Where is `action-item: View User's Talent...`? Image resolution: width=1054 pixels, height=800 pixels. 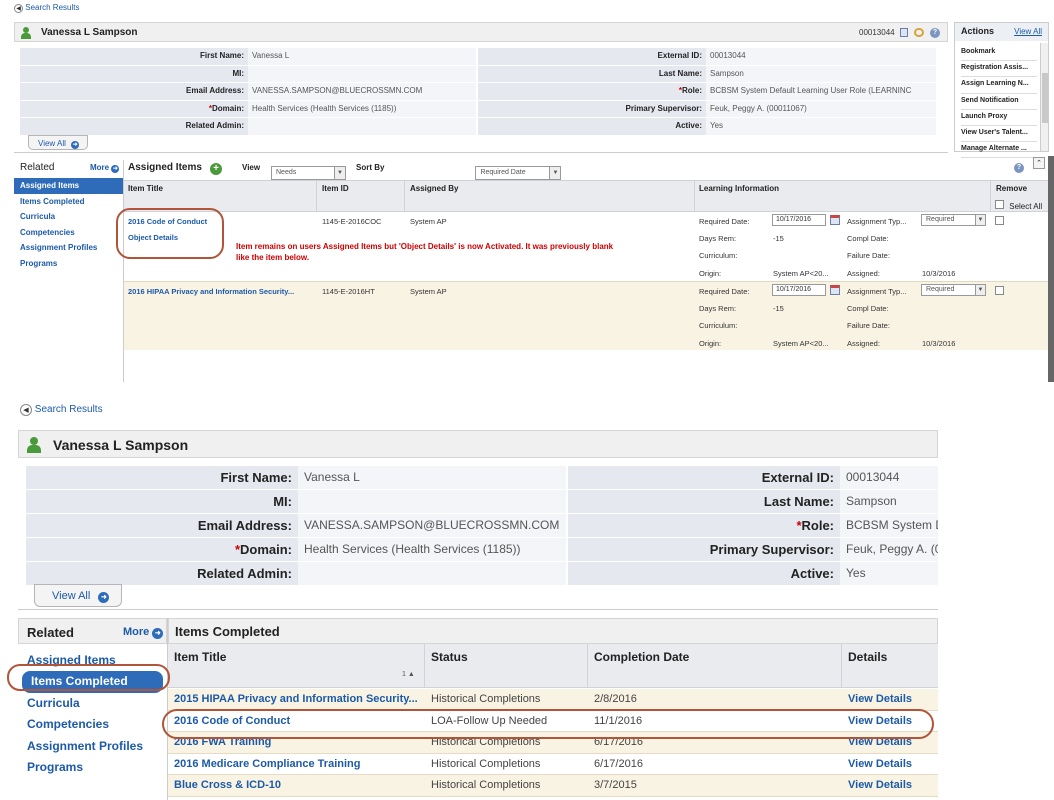 action-item: View User's Talent... is located at coordinates (999, 134).